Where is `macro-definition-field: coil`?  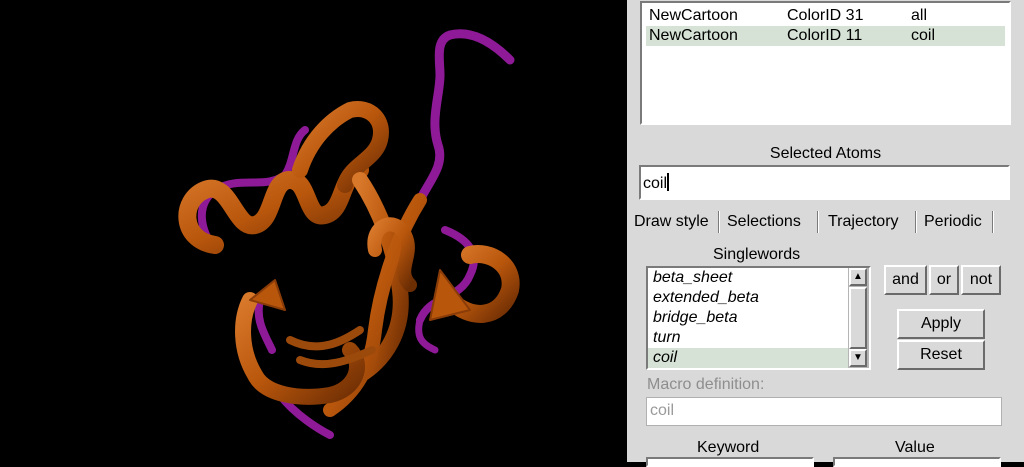 macro-definition-field: coil is located at coordinates (824, 411).